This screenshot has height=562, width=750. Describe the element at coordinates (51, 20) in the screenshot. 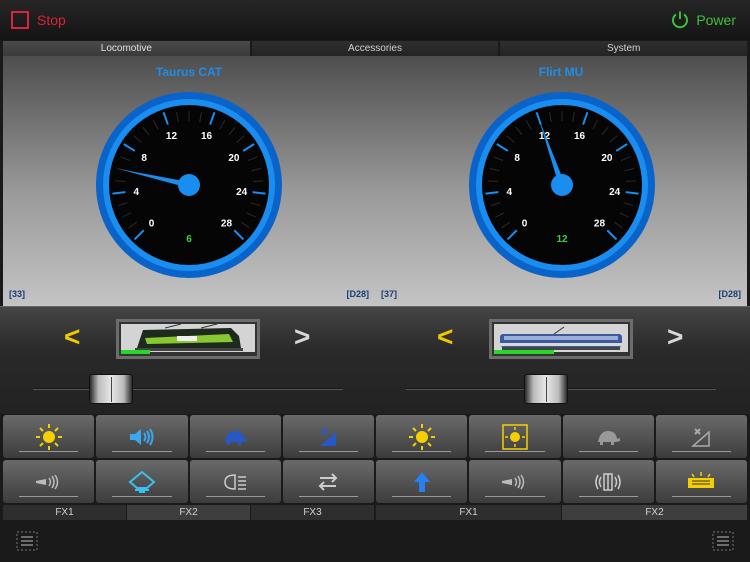

I see `stop-label: Stop` at that location.